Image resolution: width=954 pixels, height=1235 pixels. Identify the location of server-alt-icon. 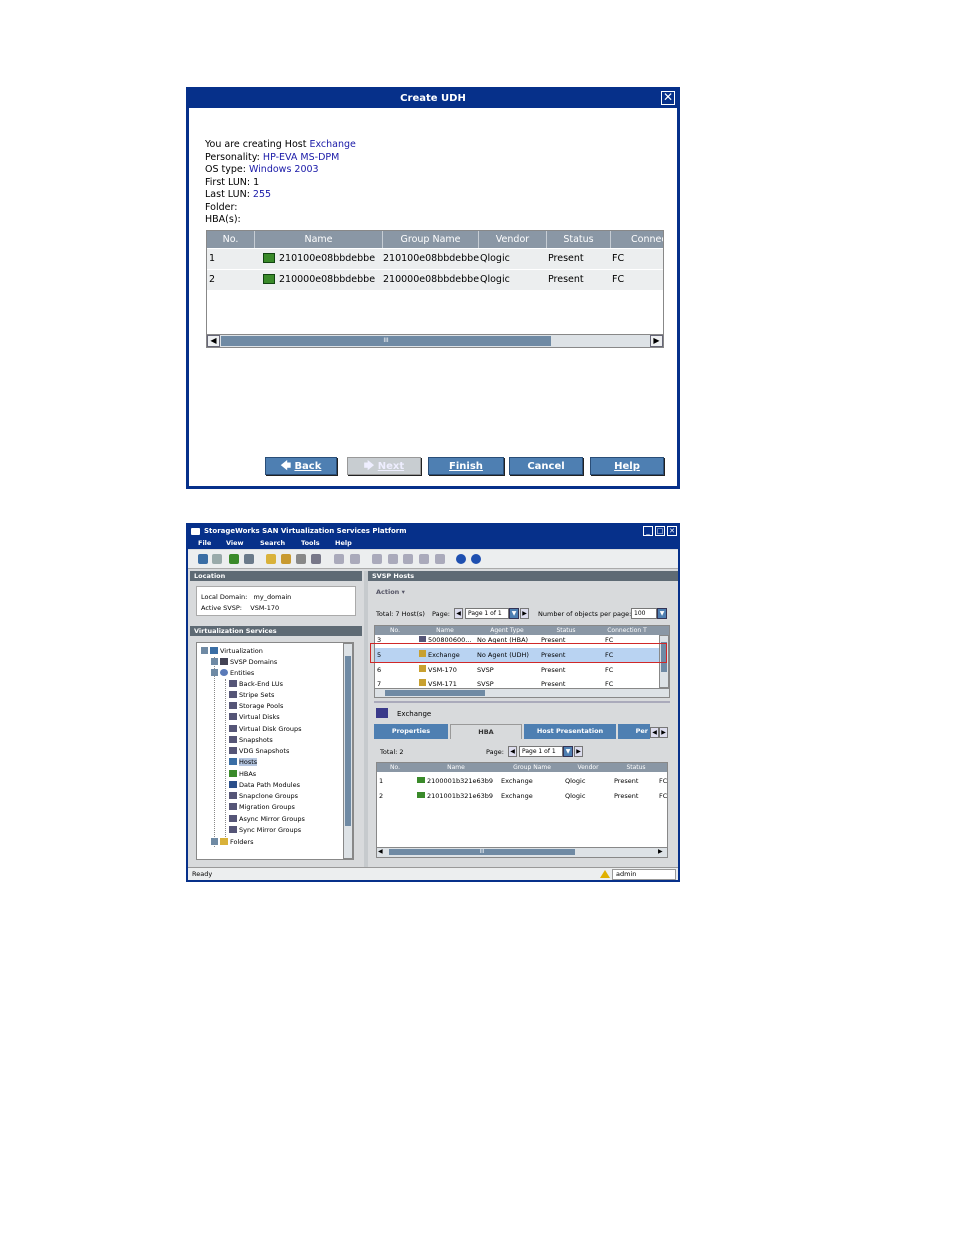
(355, 559).